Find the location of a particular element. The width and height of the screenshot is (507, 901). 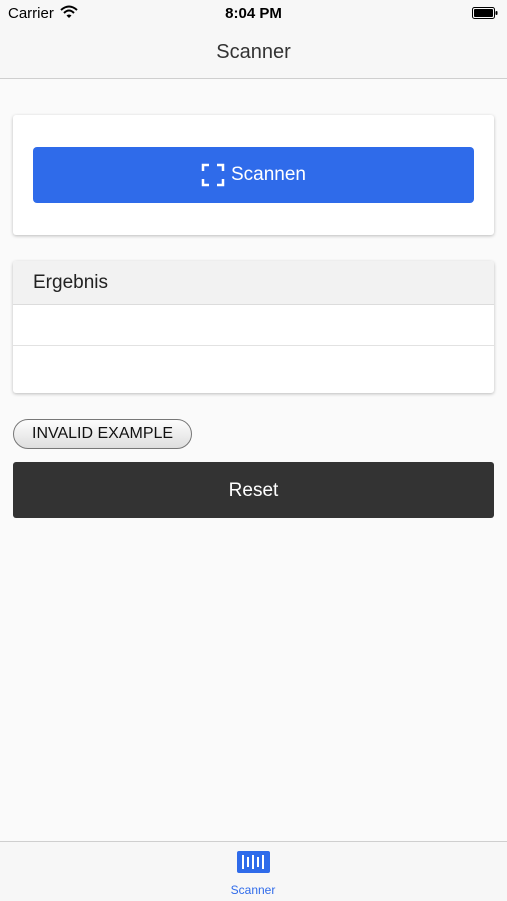

navigation-bar: Scanner is located at coordinates (253, 53).